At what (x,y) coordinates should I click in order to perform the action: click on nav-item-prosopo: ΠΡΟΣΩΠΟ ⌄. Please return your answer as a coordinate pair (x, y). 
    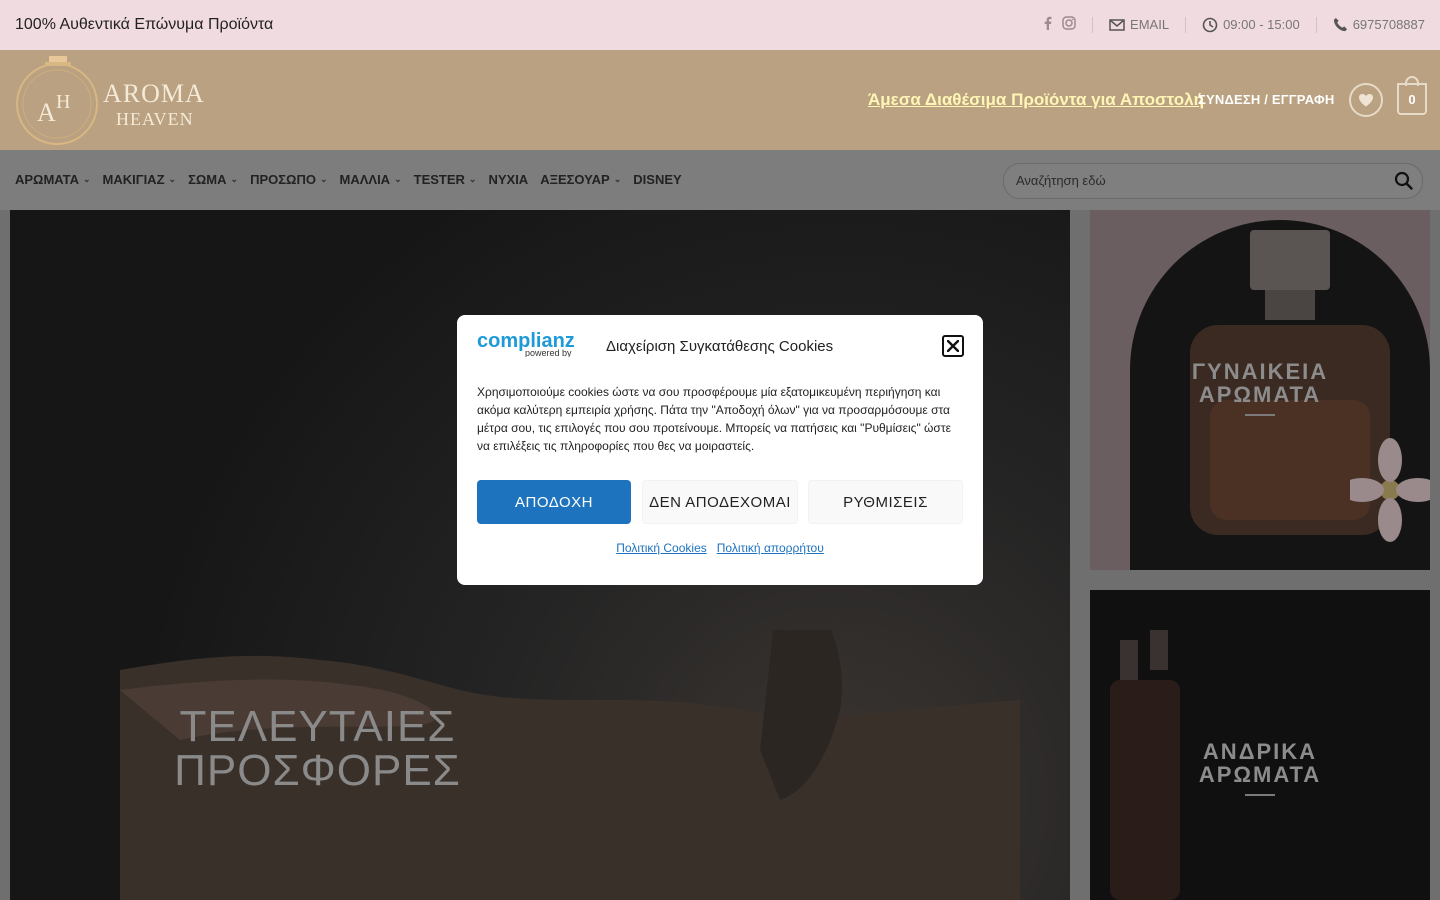
    Looking at the image, I should click on (288, 179).